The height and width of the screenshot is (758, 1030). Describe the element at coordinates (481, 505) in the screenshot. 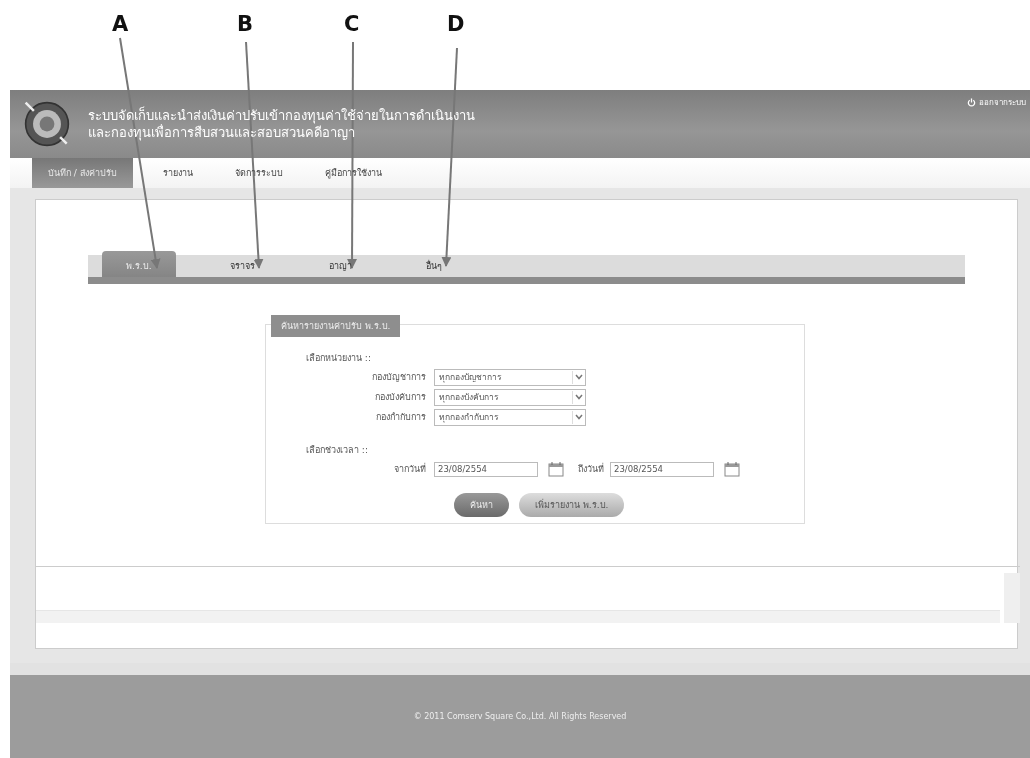

I see `search-button: ค้นหา` at that location.